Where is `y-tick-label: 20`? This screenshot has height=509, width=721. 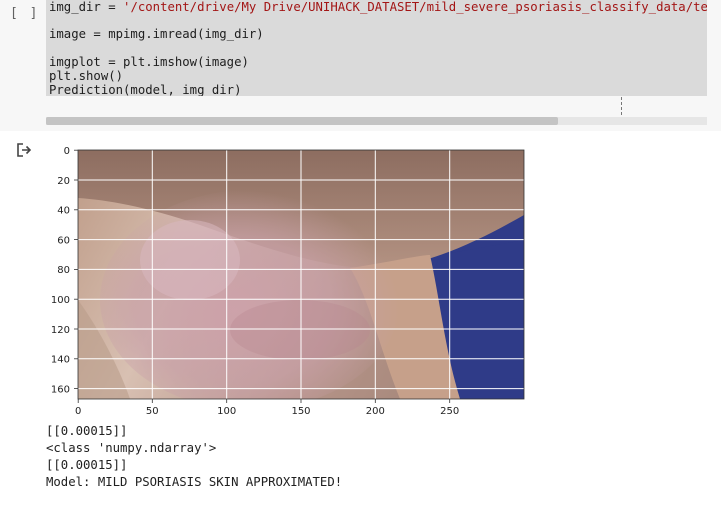 y-tick-label: 20 is located at coordinates (63, 181).